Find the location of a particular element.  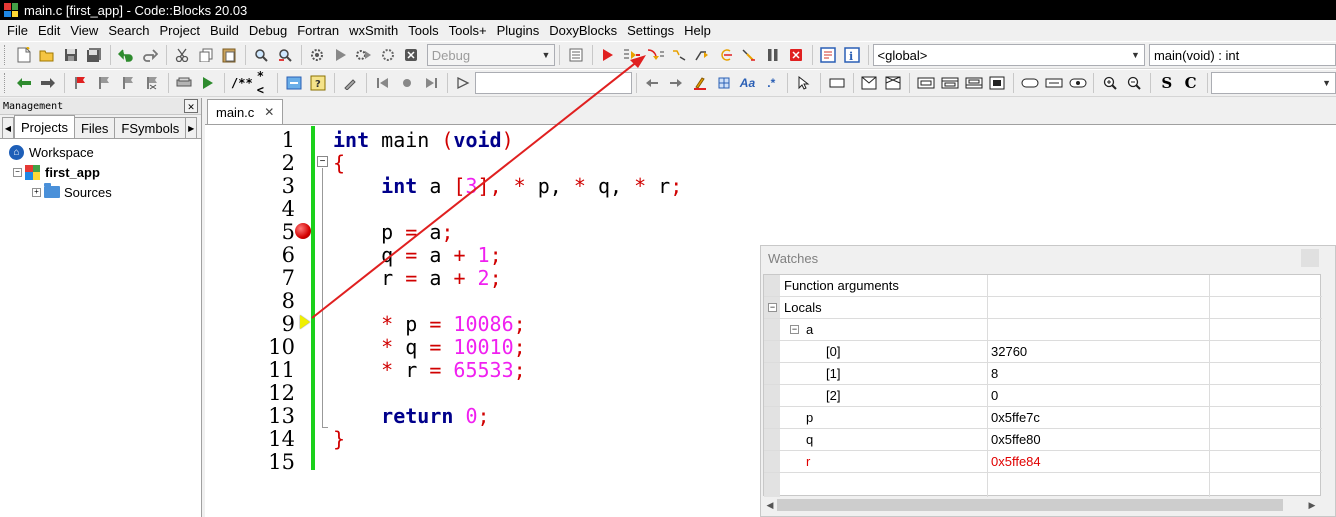

close-tab-icon: ✕ is located at coordinates (269, 112).